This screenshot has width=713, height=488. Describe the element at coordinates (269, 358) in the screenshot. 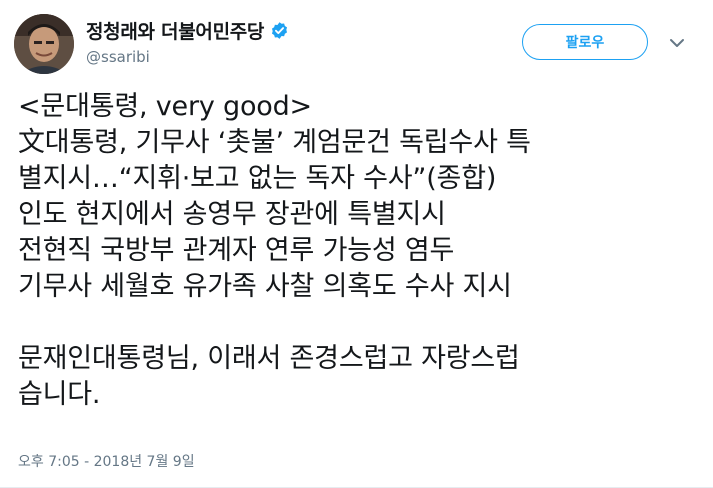

I see `tweet-line: 문재인대통령님, 이래서 존경스럽고 자랑스럽` at that location.